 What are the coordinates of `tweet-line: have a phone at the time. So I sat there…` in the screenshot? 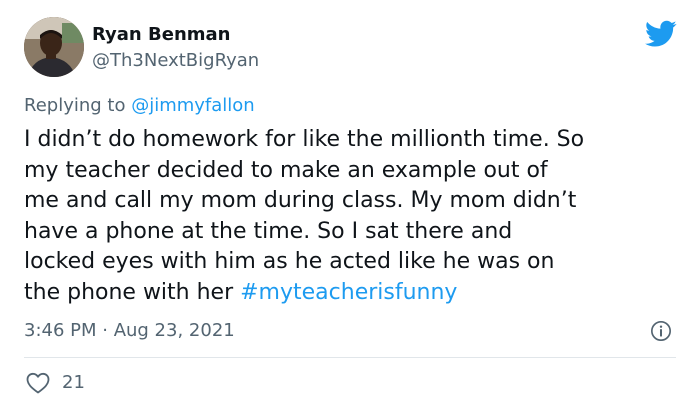 It's located at (268, 231).